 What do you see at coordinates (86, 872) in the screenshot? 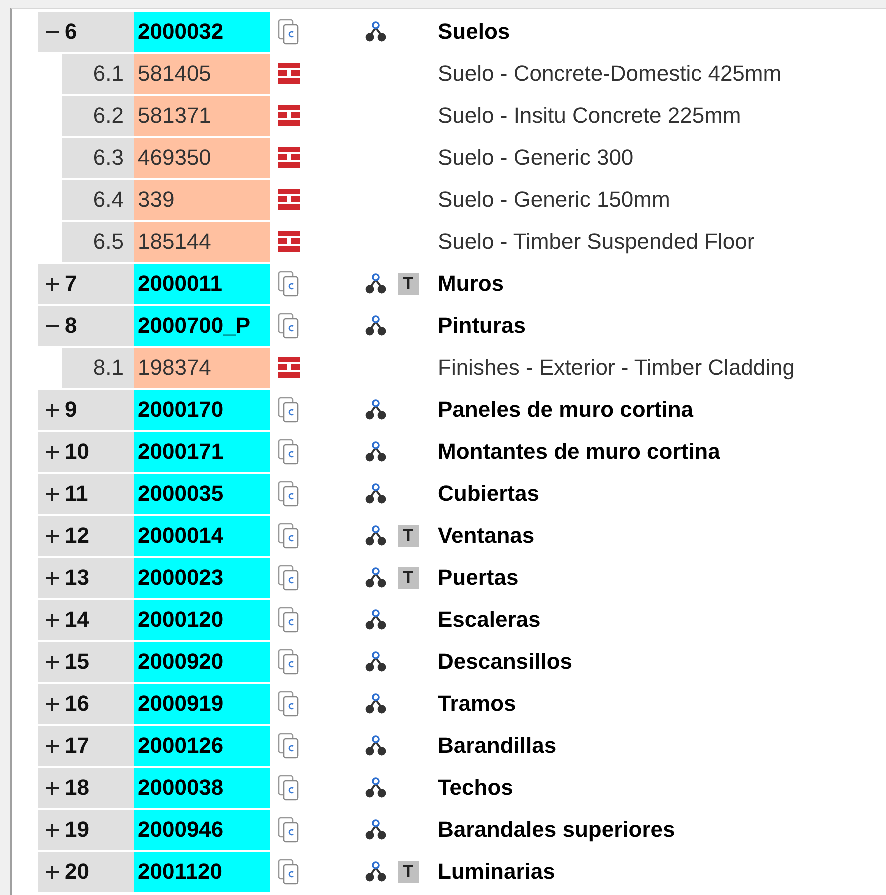
I see `row-number: 20` at bounding box center [86, 872].